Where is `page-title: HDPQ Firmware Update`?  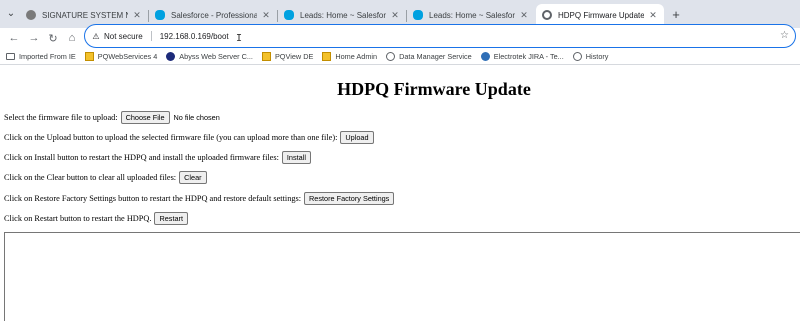
page-title: HDPQ Firmware Update is located at coordinates (434, 89).